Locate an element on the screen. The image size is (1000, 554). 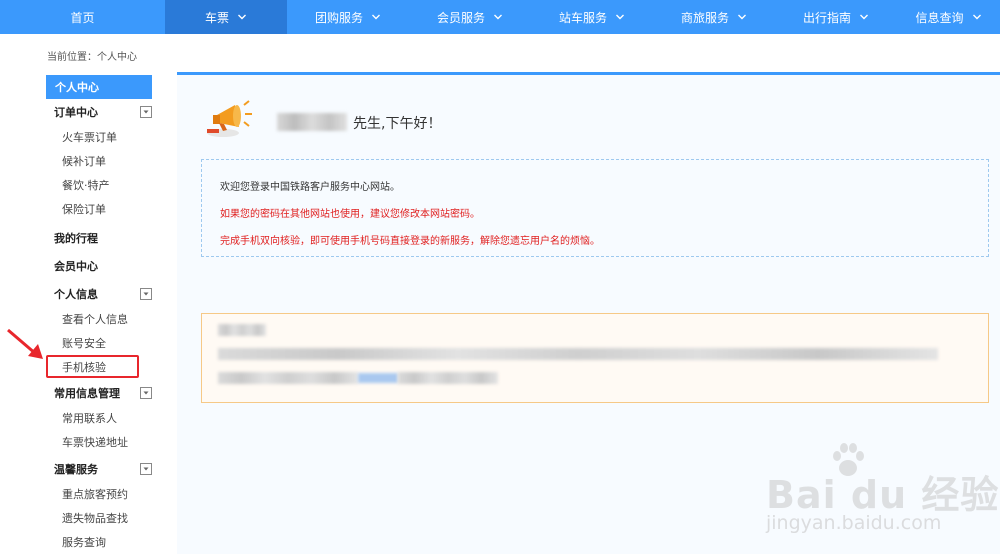
nav-label: 商旅服务 is located at coordinates (704, 17).